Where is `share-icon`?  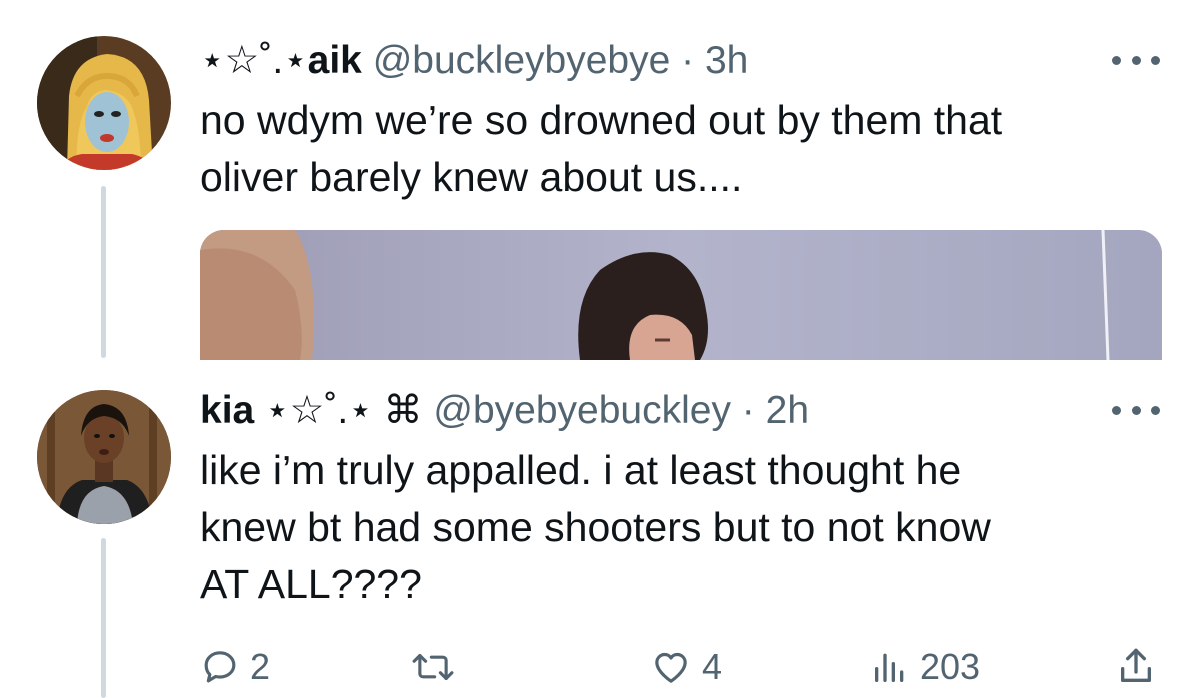
share-icon is located at coordinates (1136, 665).